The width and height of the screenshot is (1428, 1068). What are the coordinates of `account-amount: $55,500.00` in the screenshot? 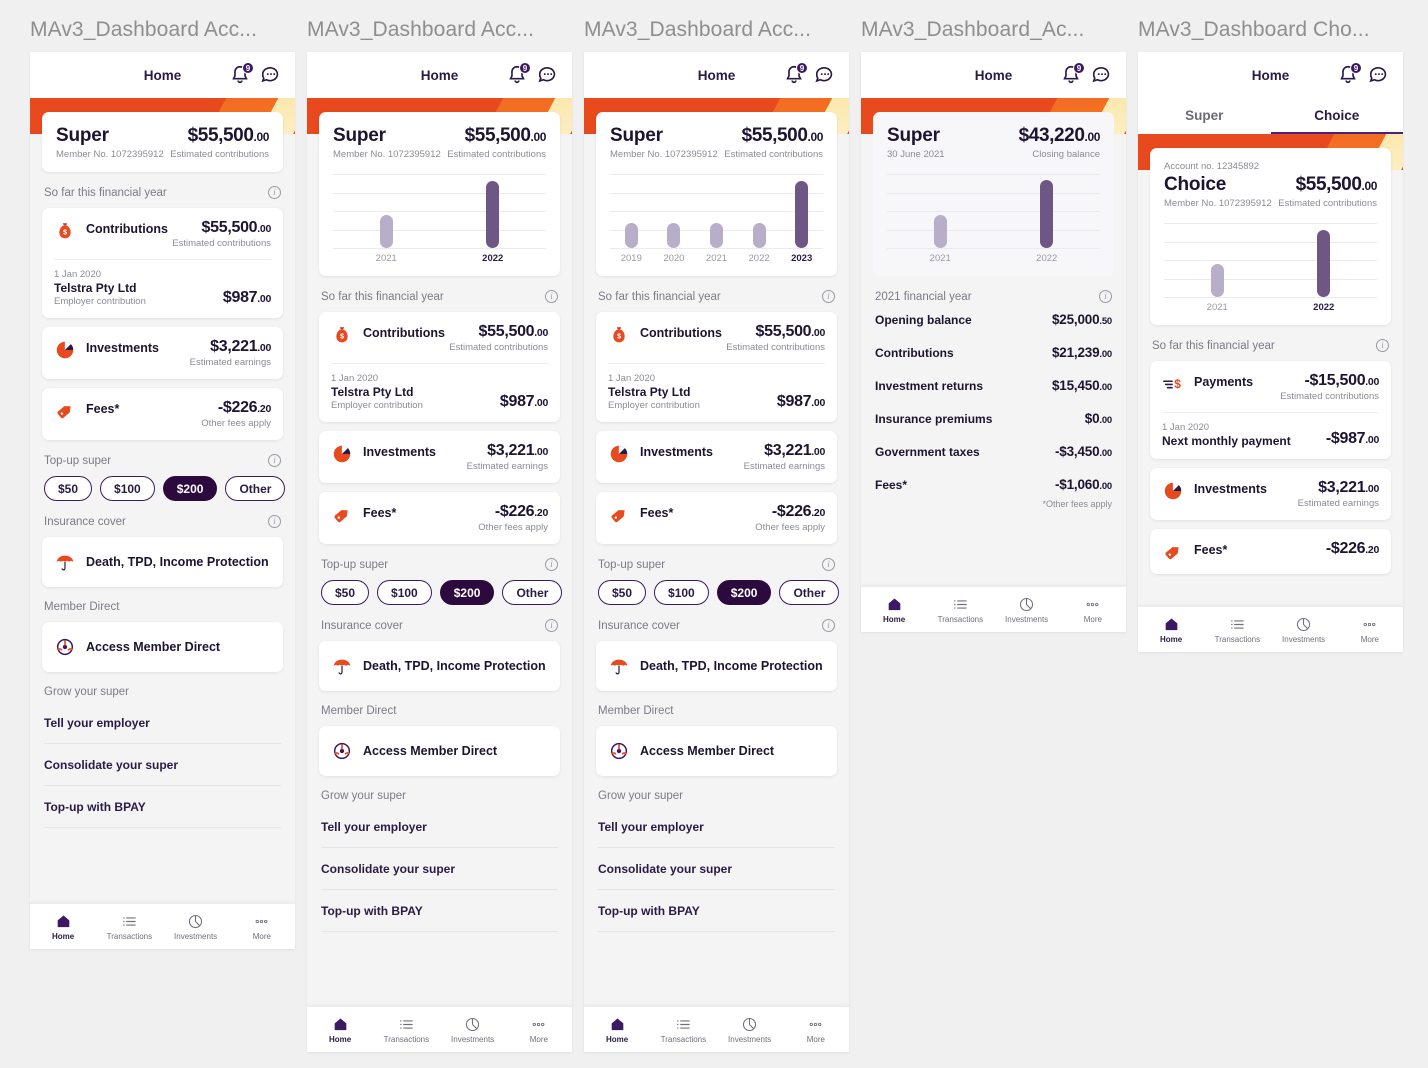 It's located at (505, 135).